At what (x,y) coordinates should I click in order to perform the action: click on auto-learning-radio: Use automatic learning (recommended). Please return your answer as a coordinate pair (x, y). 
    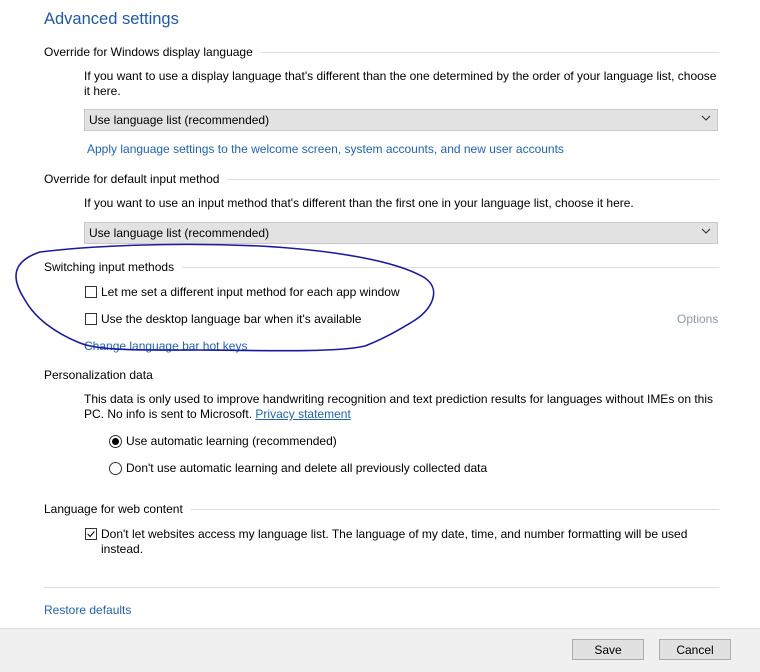
    Looking at the image, I should click on (223, 441).